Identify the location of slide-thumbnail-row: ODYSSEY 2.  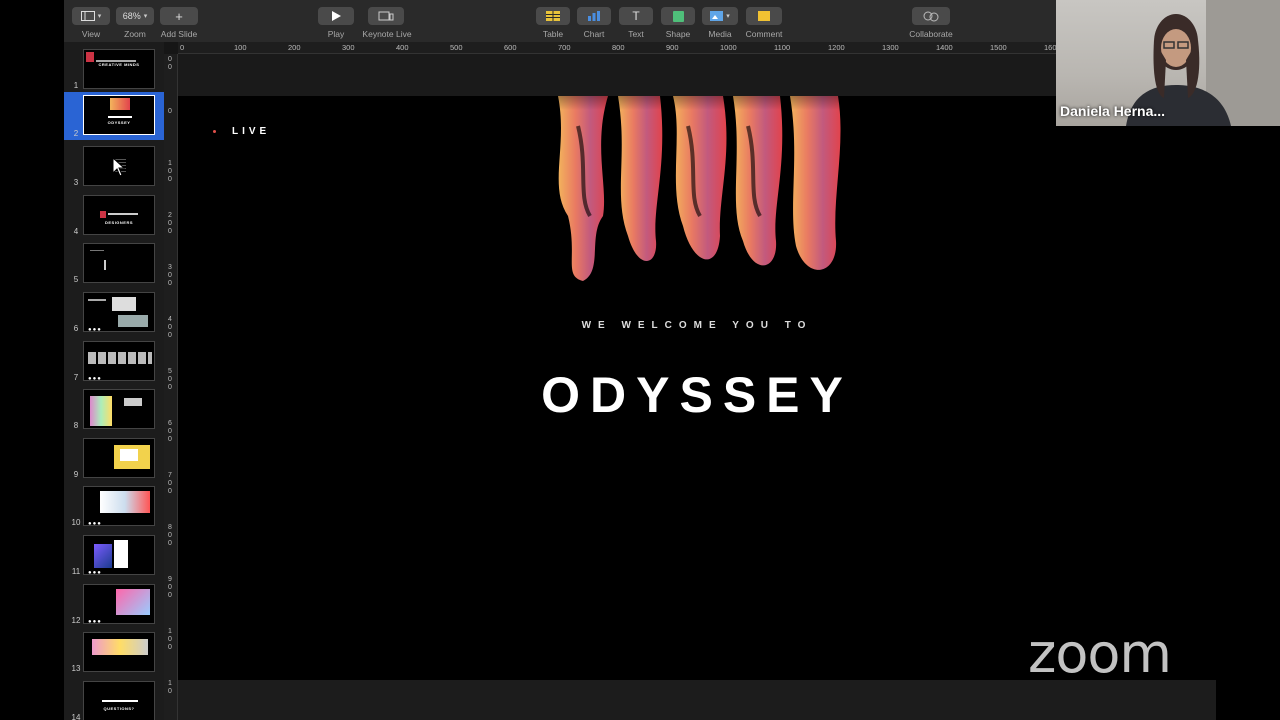
(114, 116).